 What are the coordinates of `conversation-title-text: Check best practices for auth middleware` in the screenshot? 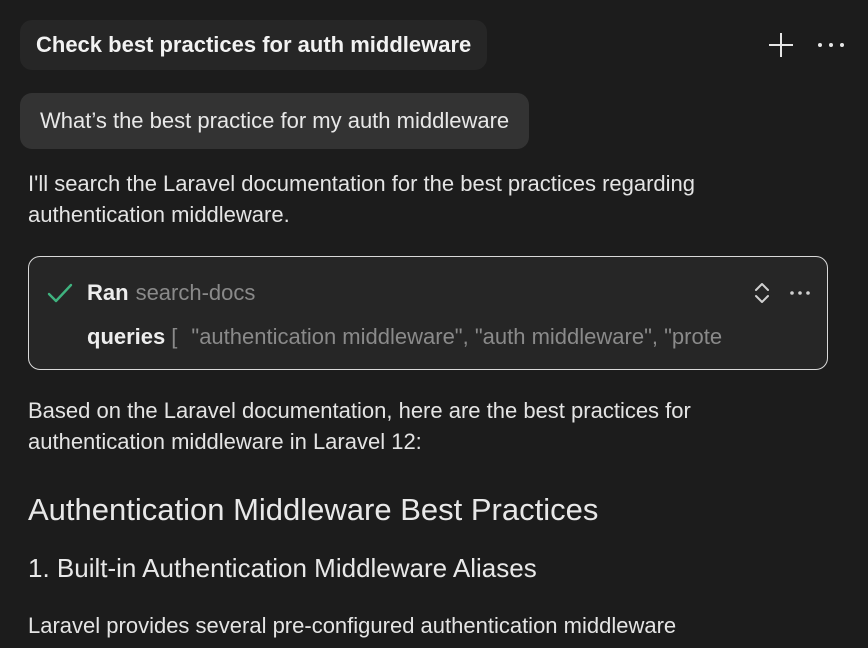 It's located at (254, 44).